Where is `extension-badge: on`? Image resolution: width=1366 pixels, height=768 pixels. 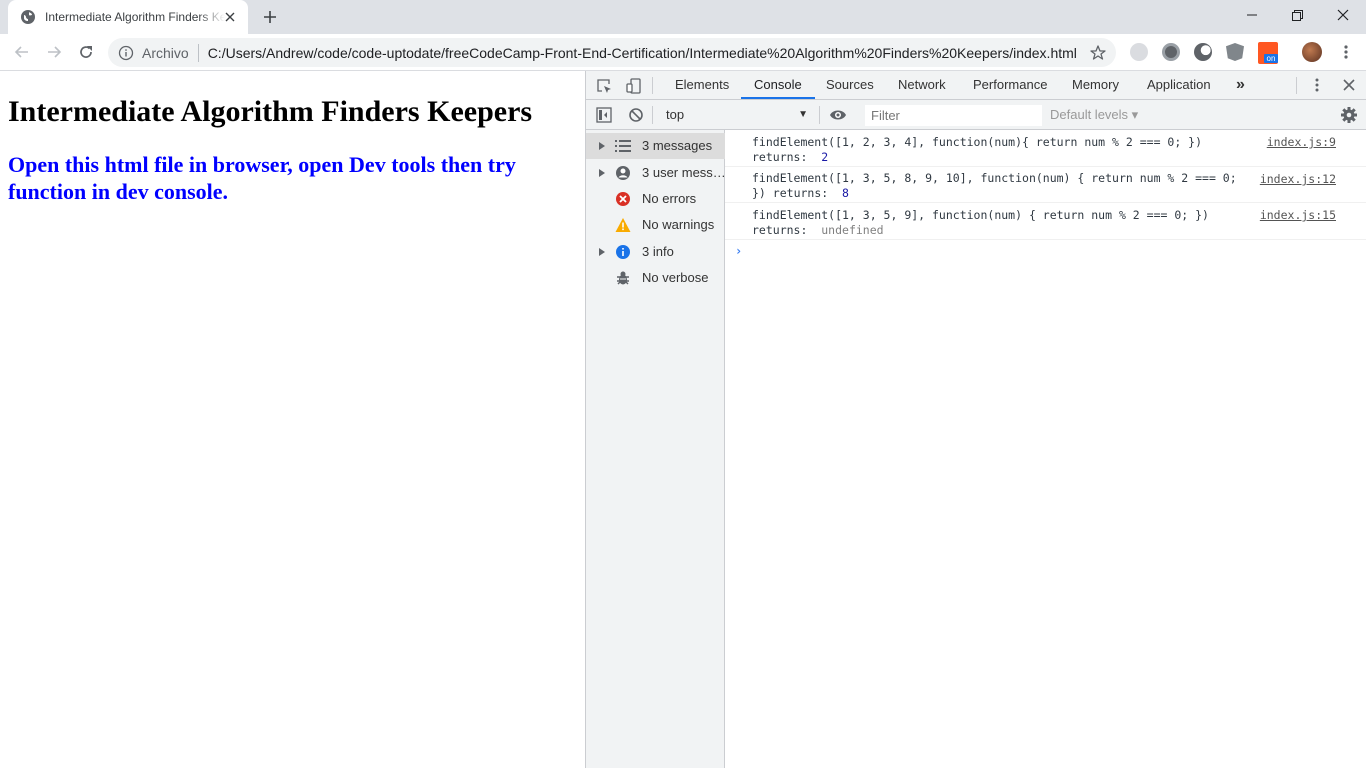
extension-badge: on is located at coordinates (1271, 58).